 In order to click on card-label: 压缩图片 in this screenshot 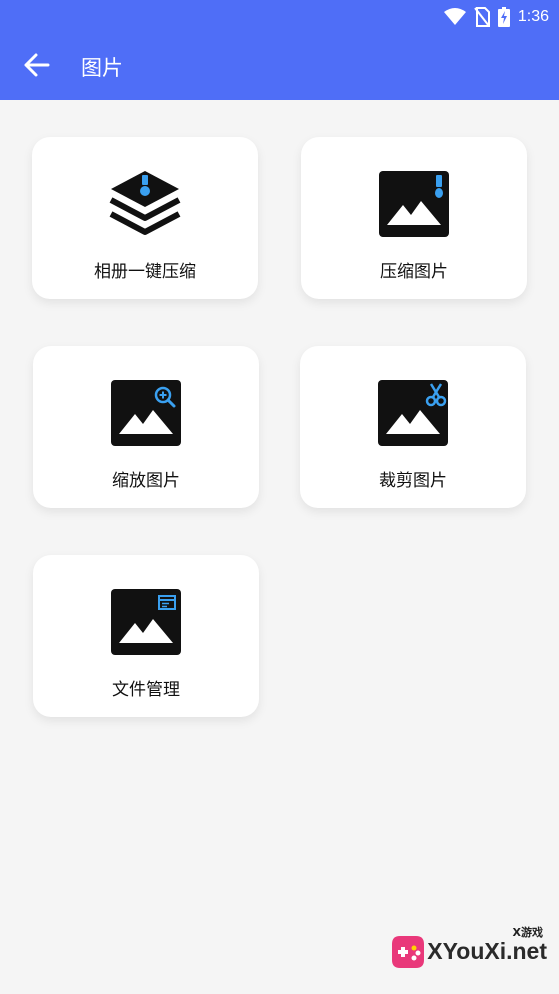, I will do `click(414, 272)`.